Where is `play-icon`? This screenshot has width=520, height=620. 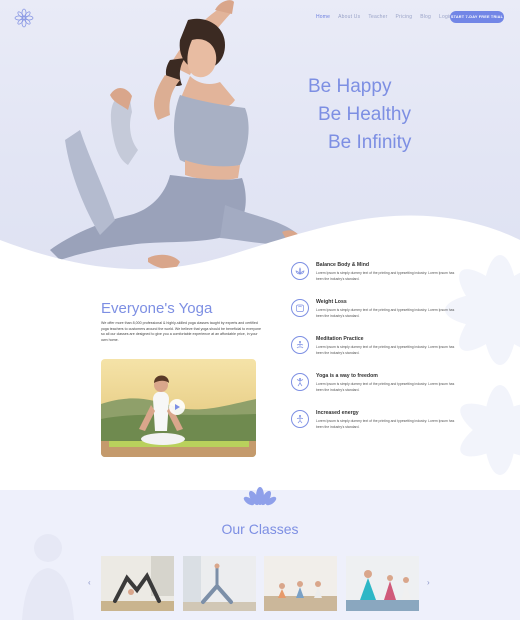 play-icon is located at coordinates (177, 407).